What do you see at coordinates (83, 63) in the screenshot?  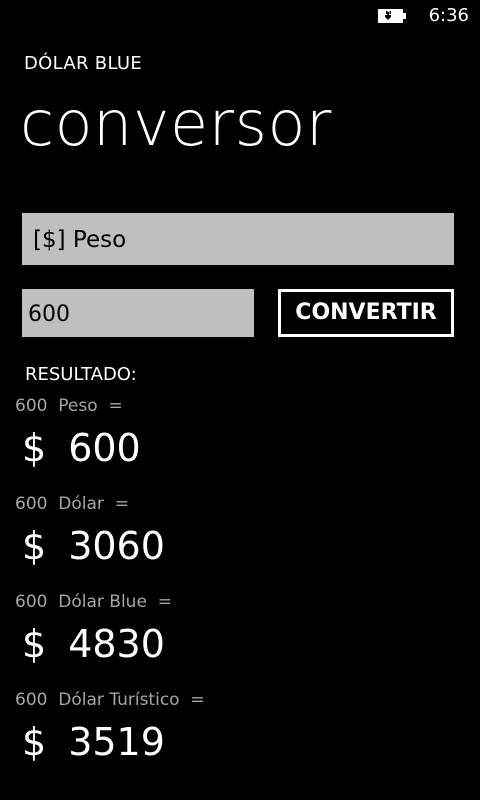 I see `app-title: DÓLAR BLUE` at bounding box center [83, 63].